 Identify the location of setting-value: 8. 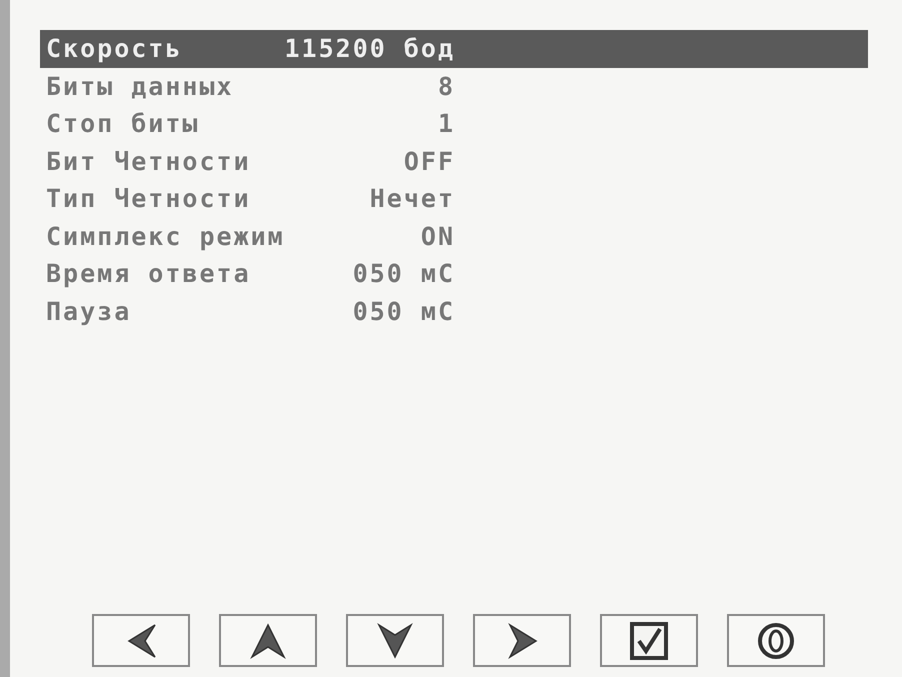
(446, 86).